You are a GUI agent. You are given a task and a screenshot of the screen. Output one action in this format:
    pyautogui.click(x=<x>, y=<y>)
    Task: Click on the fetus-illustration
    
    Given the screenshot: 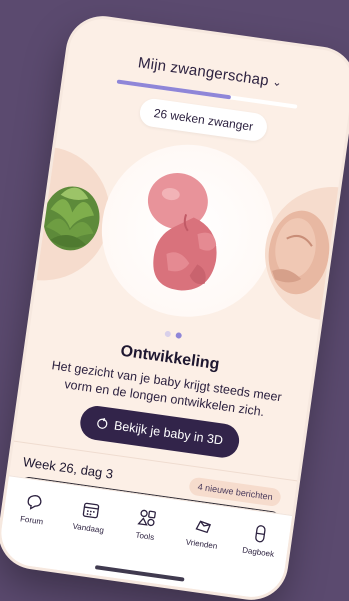 What is the action you would take?
    pyautogui.click(x=182, y=232)
    